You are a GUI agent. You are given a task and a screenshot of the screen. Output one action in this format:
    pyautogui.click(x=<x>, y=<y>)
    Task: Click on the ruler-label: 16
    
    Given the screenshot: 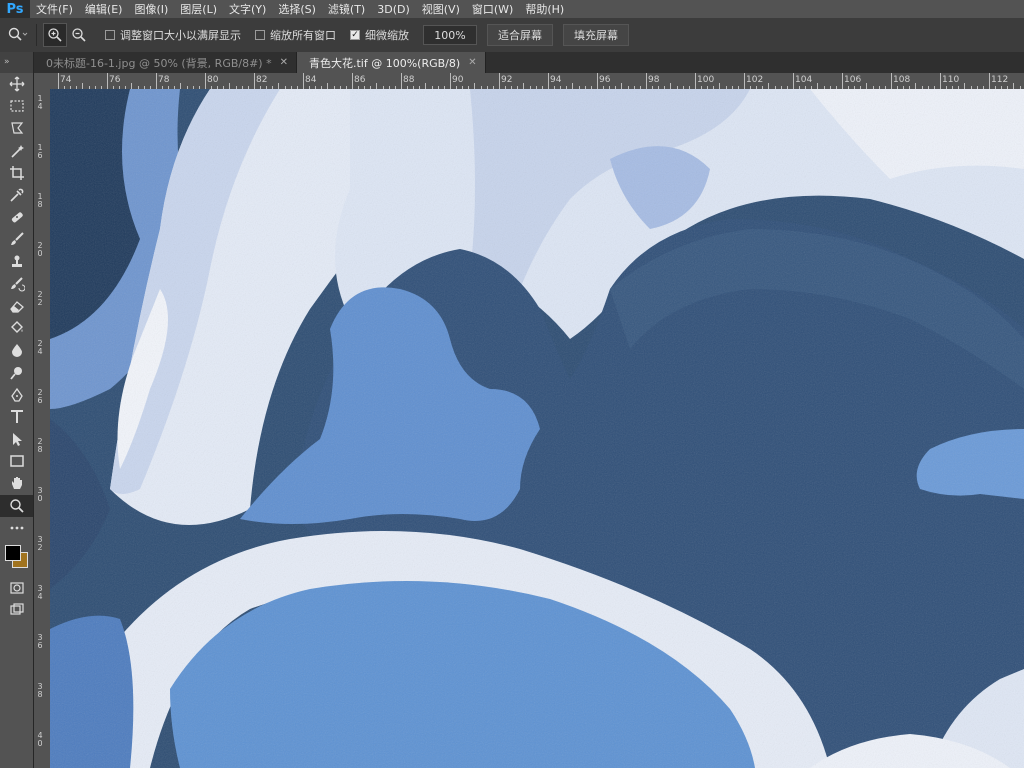 What is the action you would take?
    pyautogui.click(x=40, y=151)
    